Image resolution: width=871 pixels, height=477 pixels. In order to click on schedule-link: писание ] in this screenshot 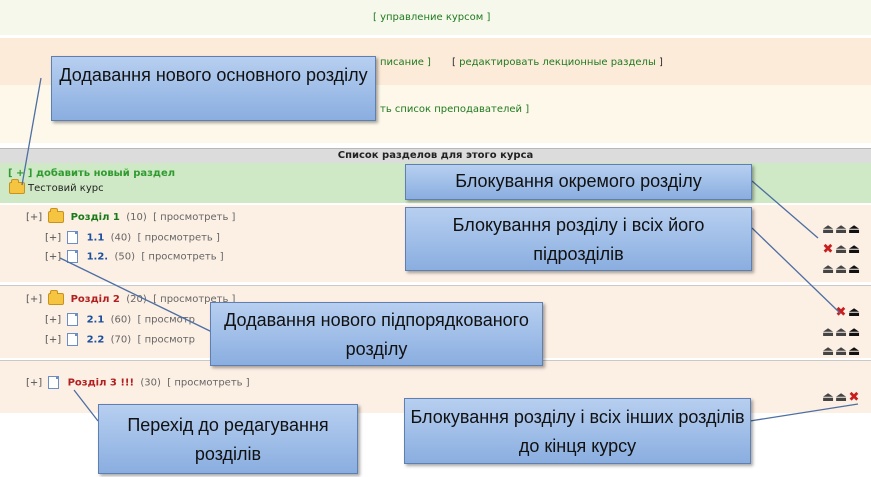, I will do `click(405, 62)`.